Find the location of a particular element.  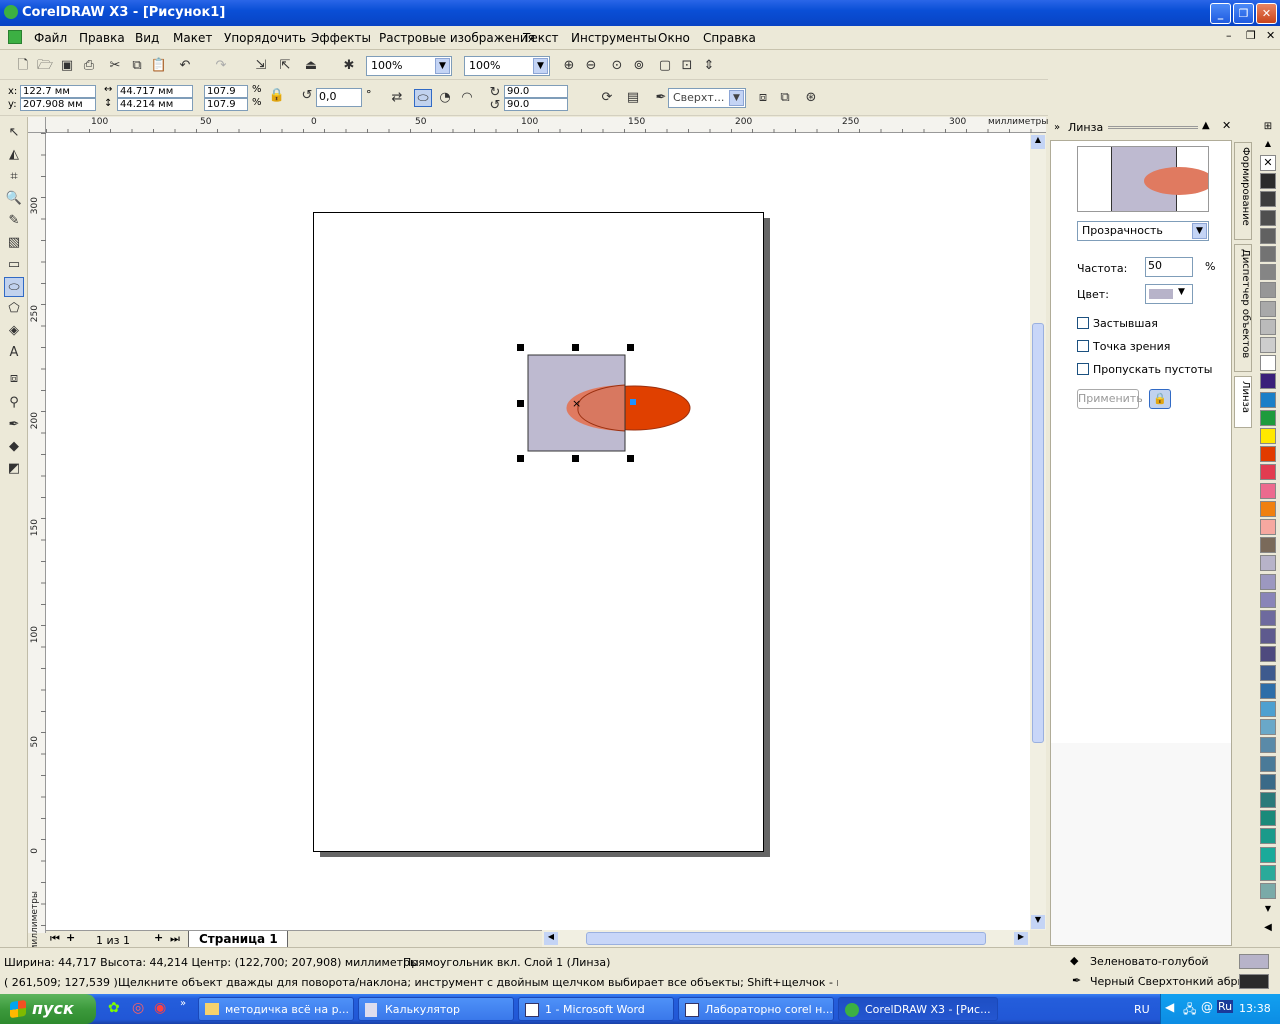

pie-mode-icon: ◔ is located at coordinates (445, 98).